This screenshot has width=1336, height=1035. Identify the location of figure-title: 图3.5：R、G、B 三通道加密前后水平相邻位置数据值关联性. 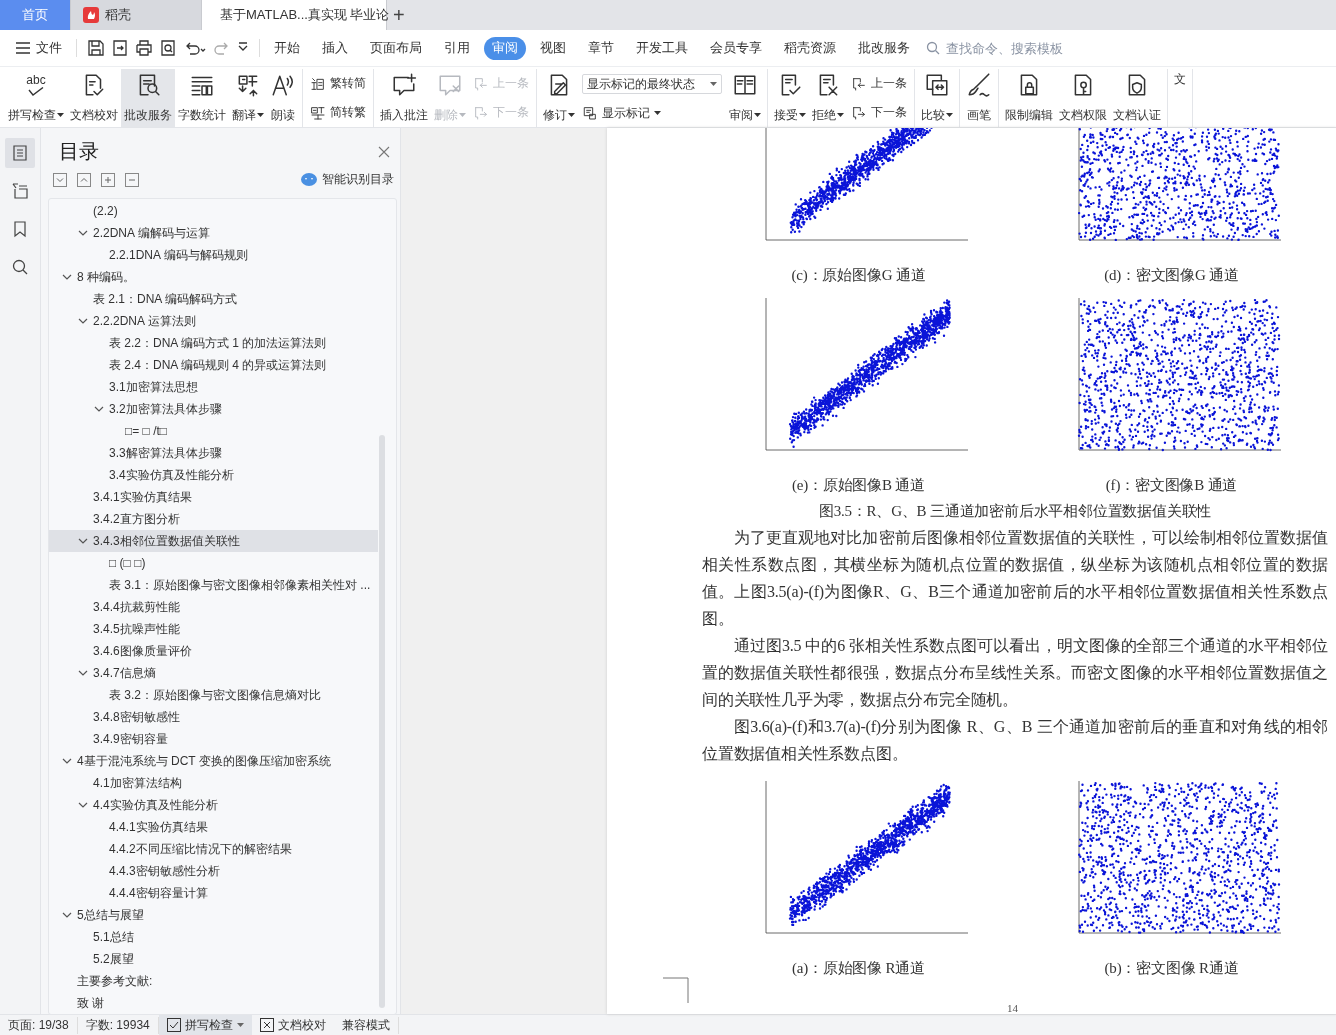
(1015, 511).